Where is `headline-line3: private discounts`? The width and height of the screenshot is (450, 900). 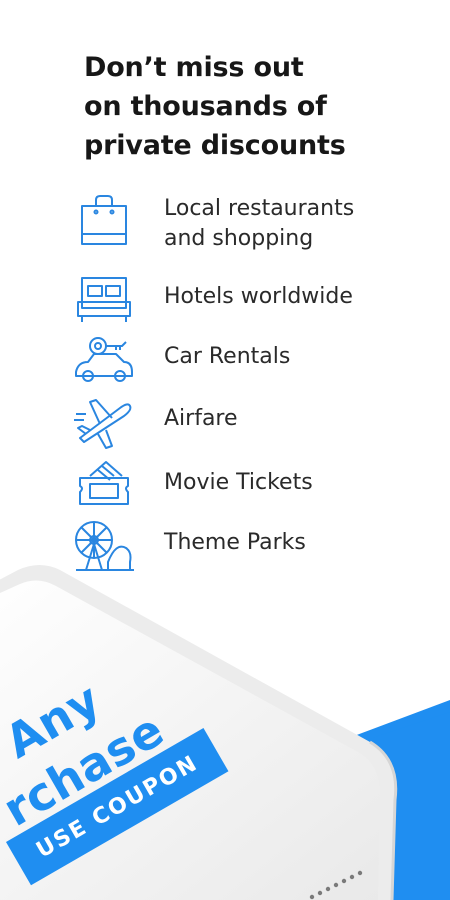 headline-line3: private discounts is located at coordinates (215, 145).